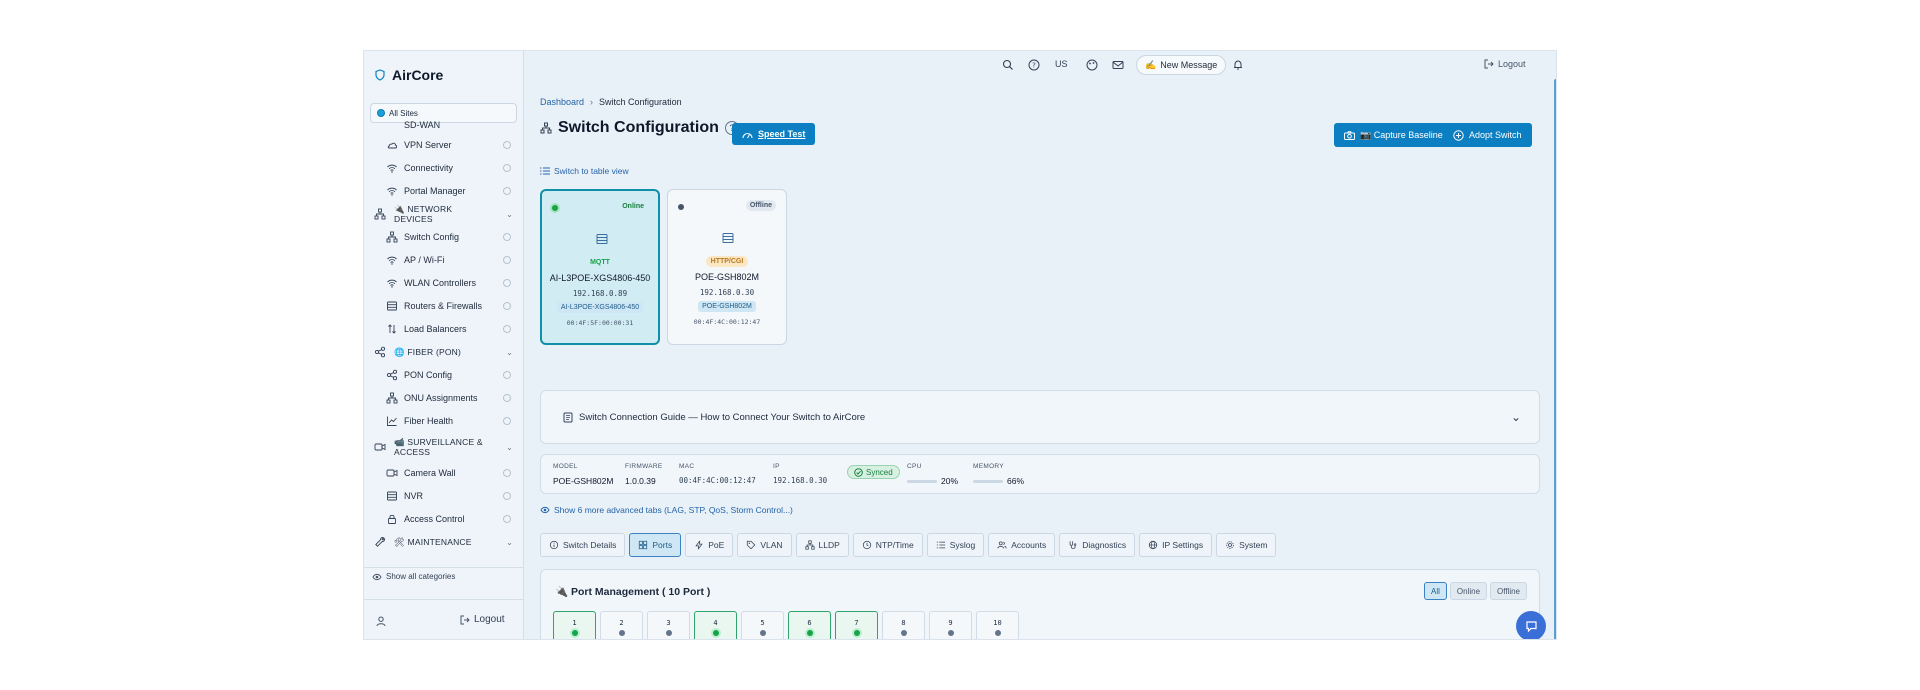 The height and width of the screenshot is (690, 1920). Describe the element at coordinates (1092, 65) in the screenshot. I see `palette-icon` at that location.